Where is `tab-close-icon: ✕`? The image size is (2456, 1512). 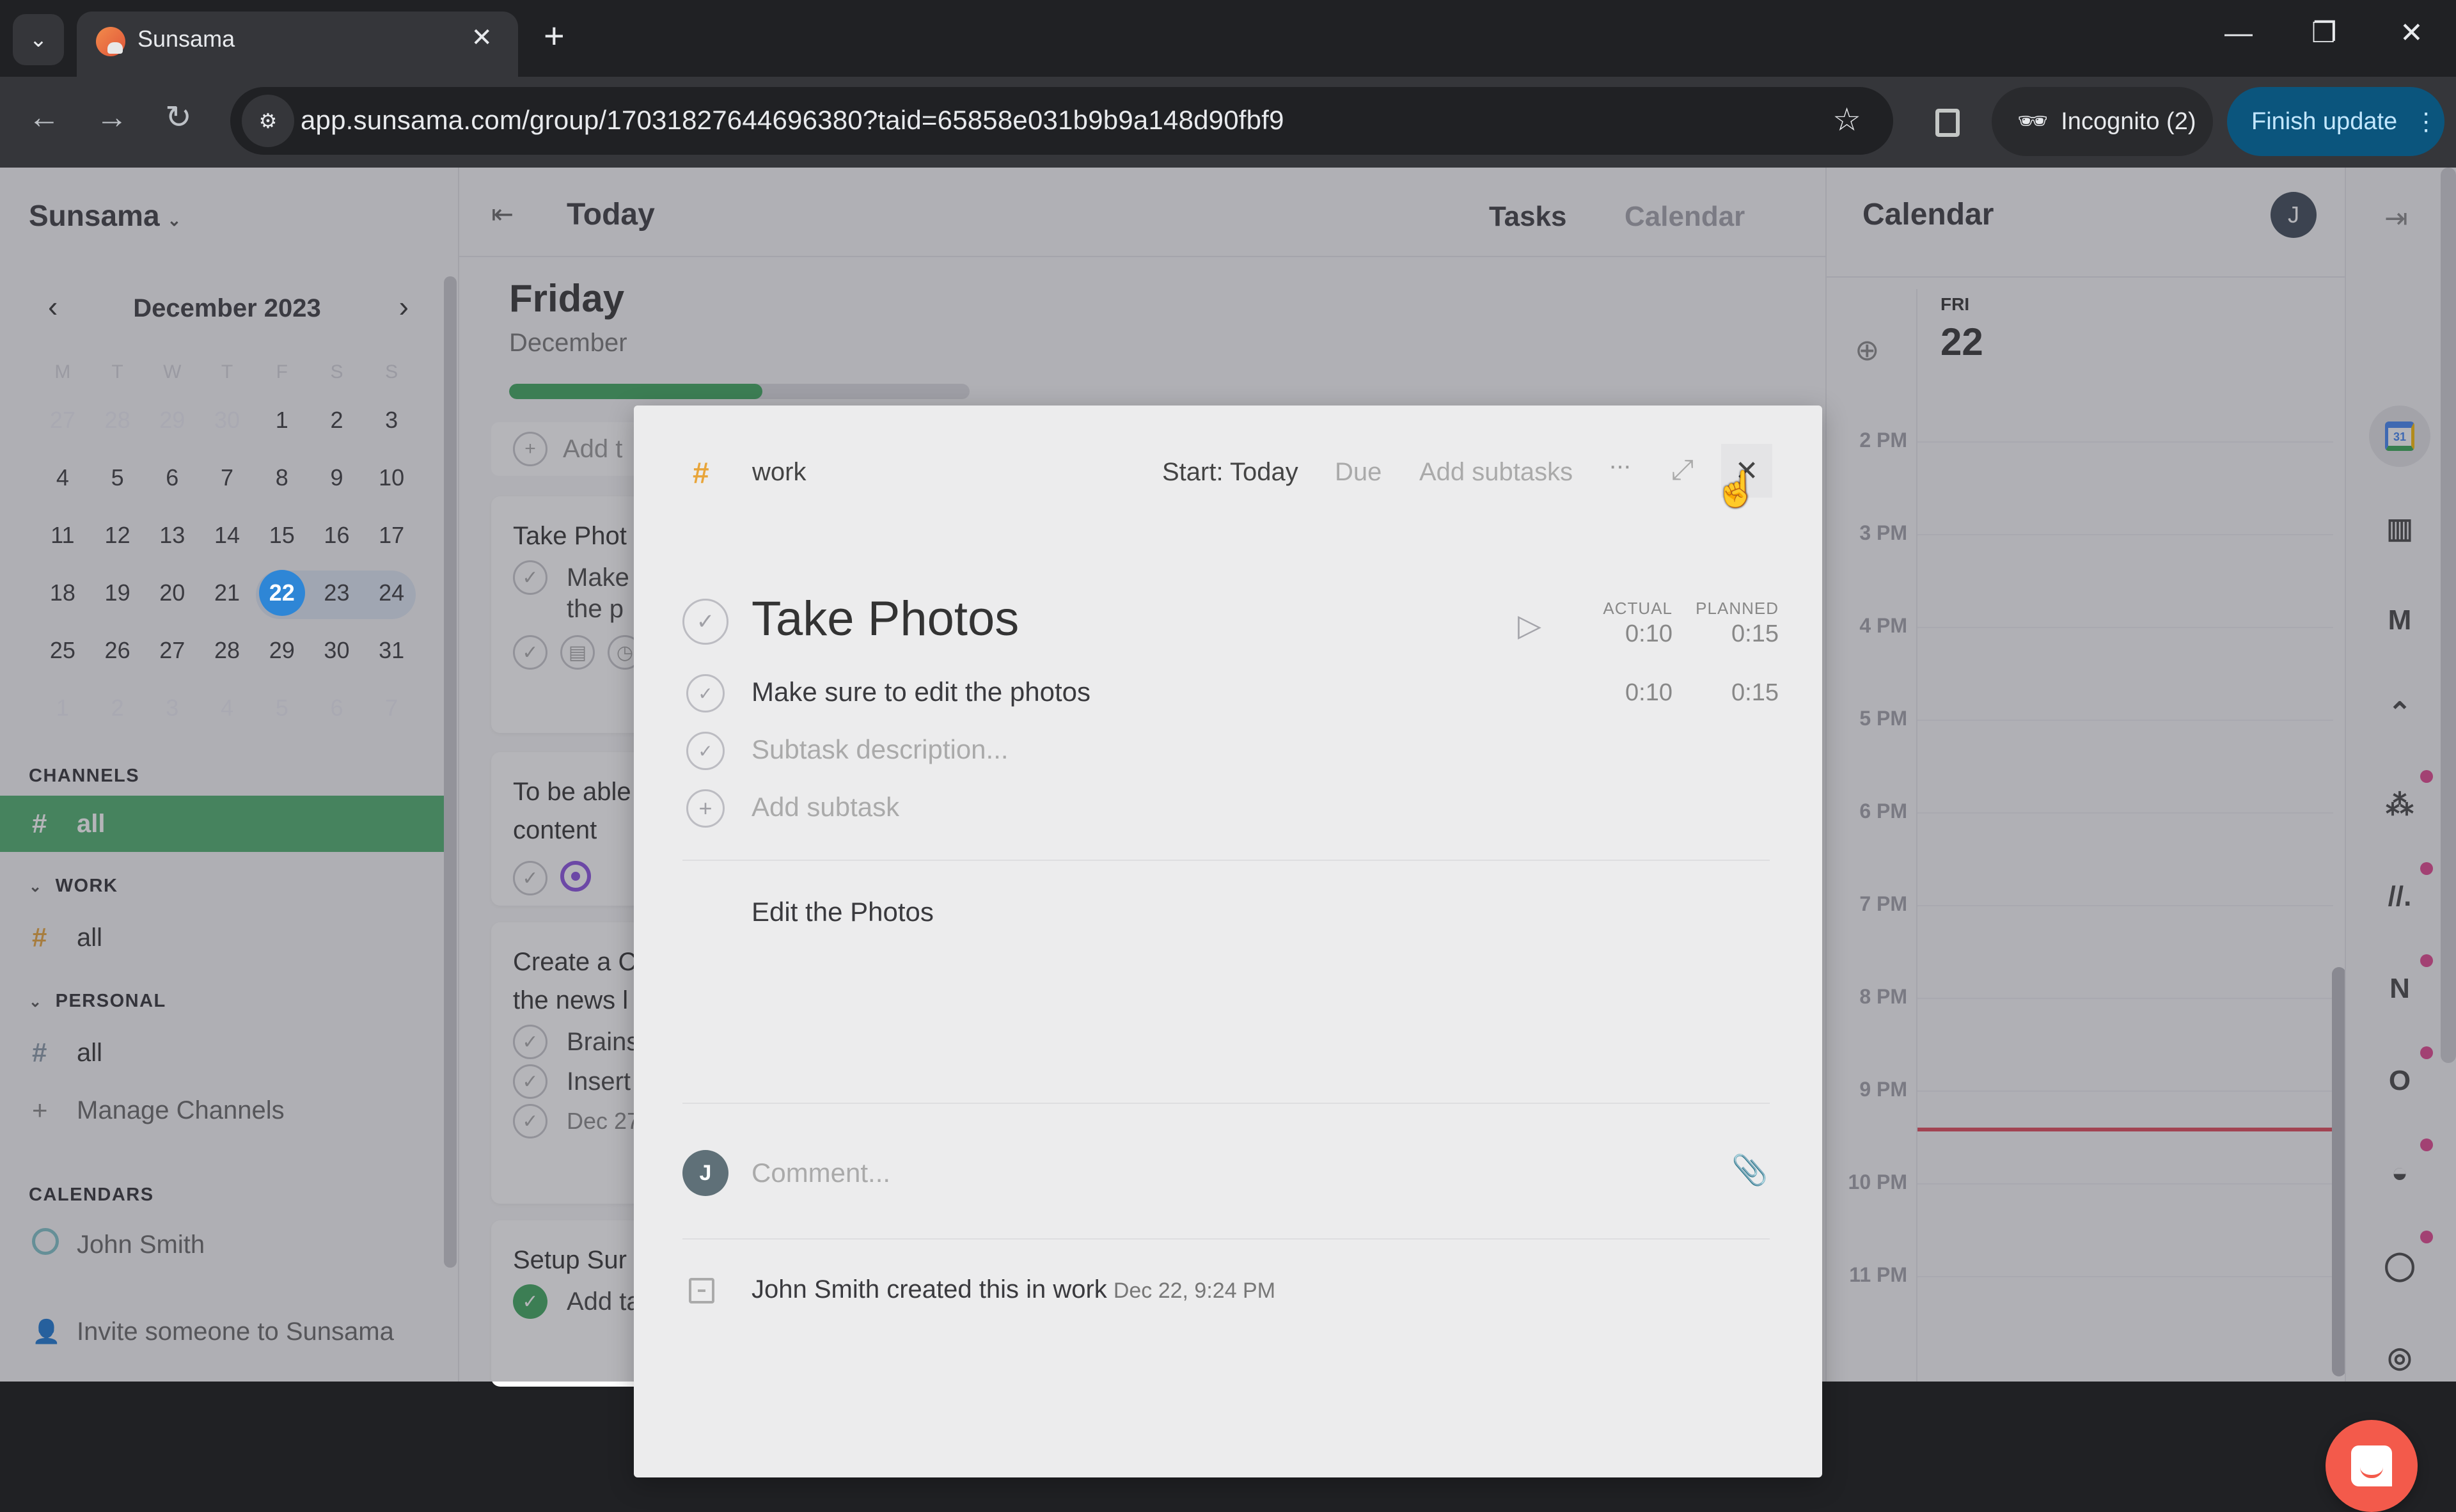 tab-close-icon: ✕ is located at coordinates (481, 37).